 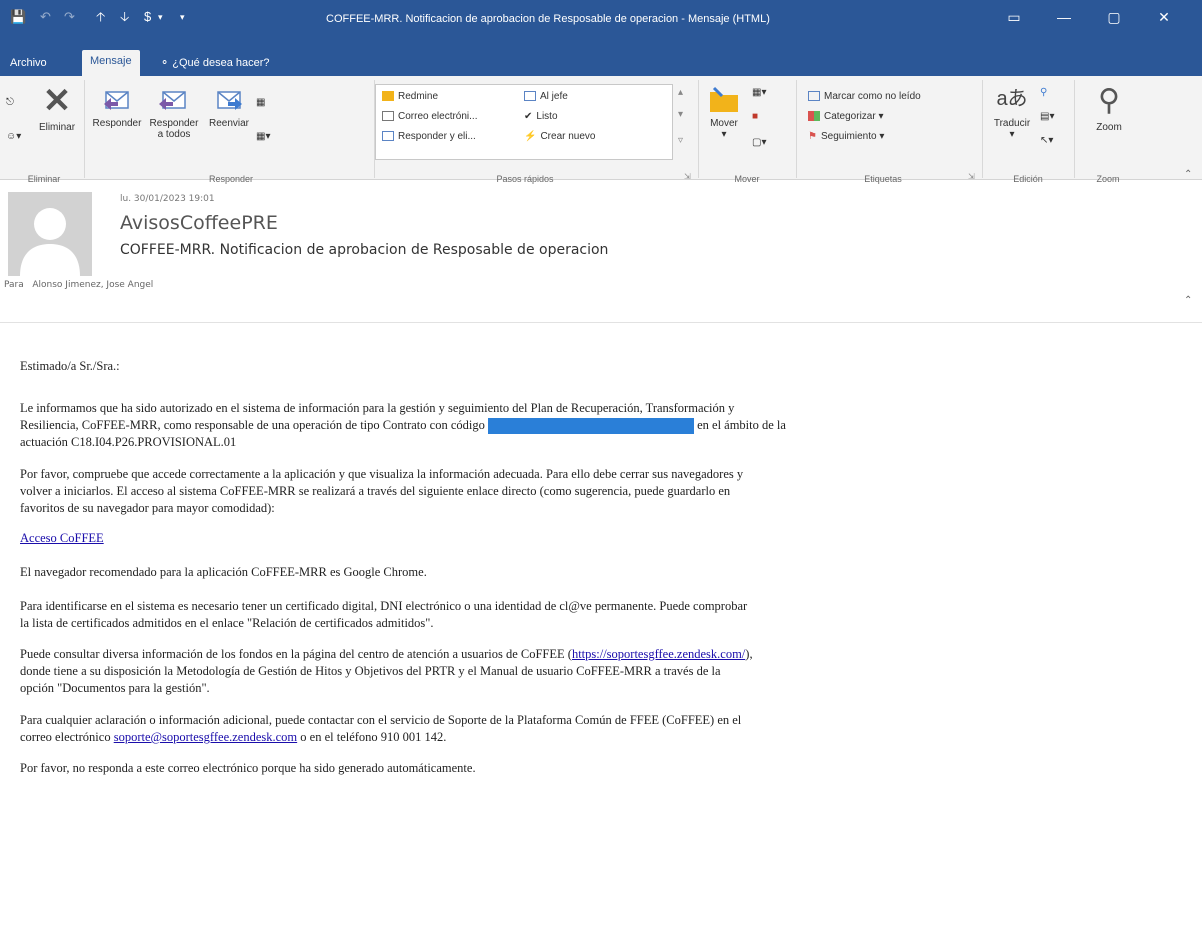 What do you see at coordinates (70, 366) in the screenshot?
I see `greeting: Estimado/a Sr./Sra.:` at bounding box center [70, 366].